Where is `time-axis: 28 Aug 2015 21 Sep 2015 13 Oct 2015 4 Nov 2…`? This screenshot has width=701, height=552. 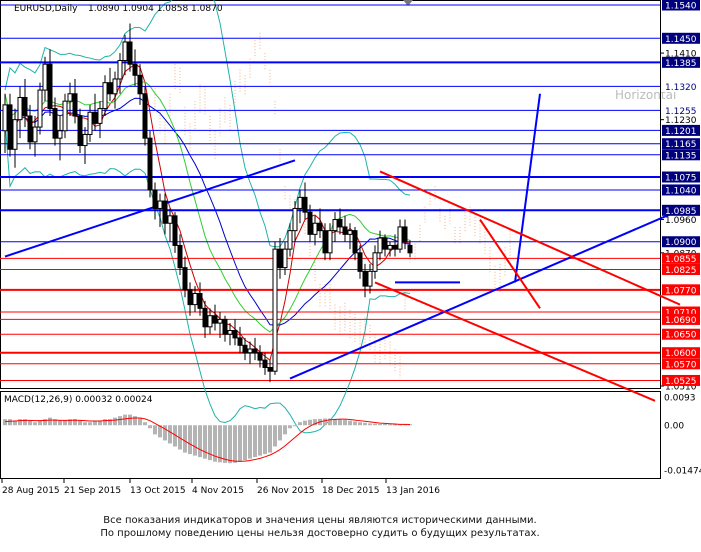
time-axis: 28 Aug 2015 21 Sep 2015 13 Oct 2015 4 Nov 2… is located at coordinates (220, 487).